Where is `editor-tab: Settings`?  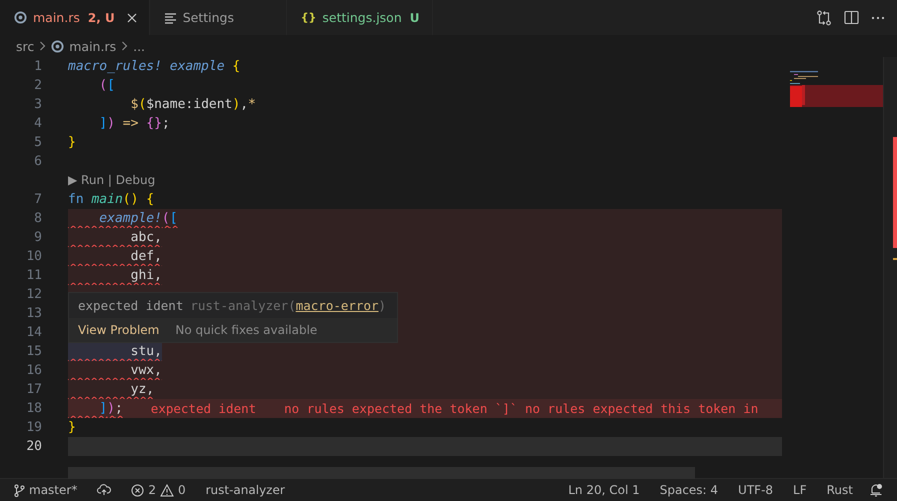 editor-tab: Settings is located at coordinates (218, 17).